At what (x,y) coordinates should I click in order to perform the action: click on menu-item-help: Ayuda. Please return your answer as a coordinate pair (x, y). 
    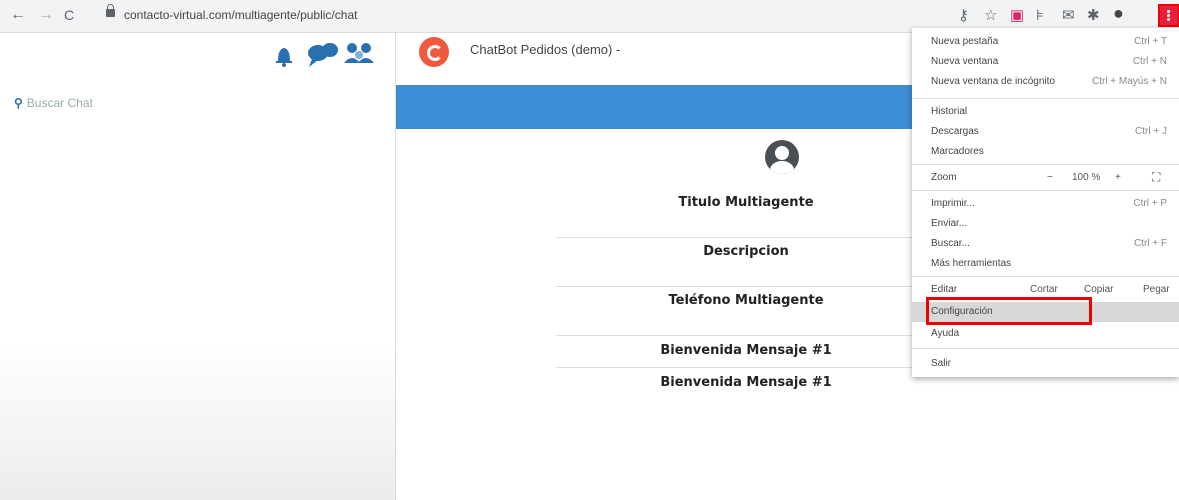
    Looking at the image, I should click on (1045, 334).